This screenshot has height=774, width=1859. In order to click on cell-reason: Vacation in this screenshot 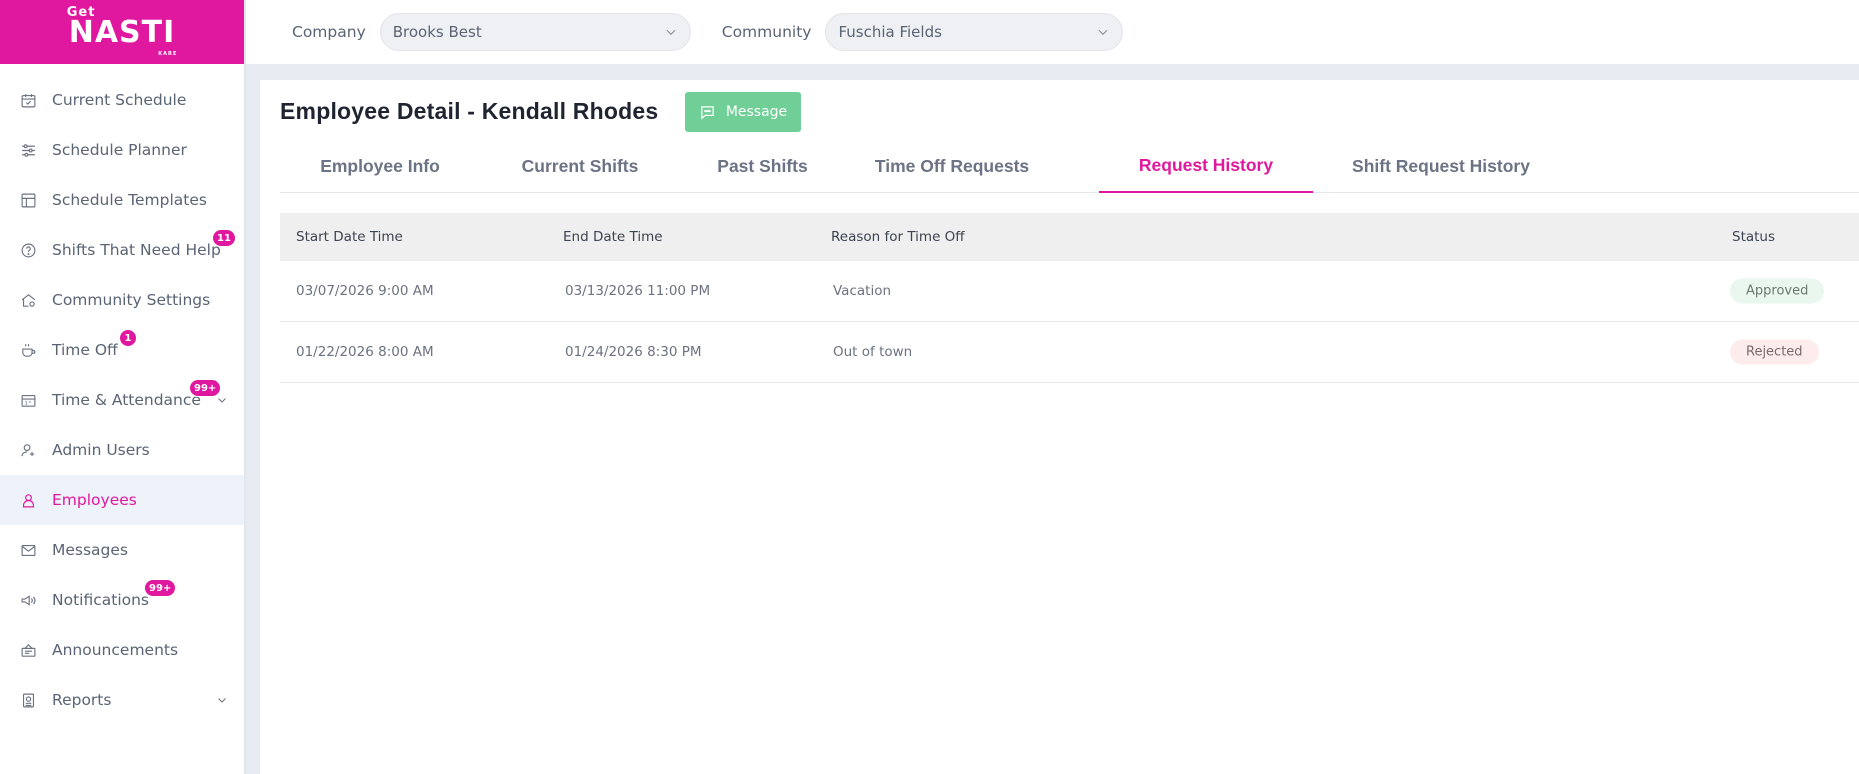, I will do `click(862, 291)`.